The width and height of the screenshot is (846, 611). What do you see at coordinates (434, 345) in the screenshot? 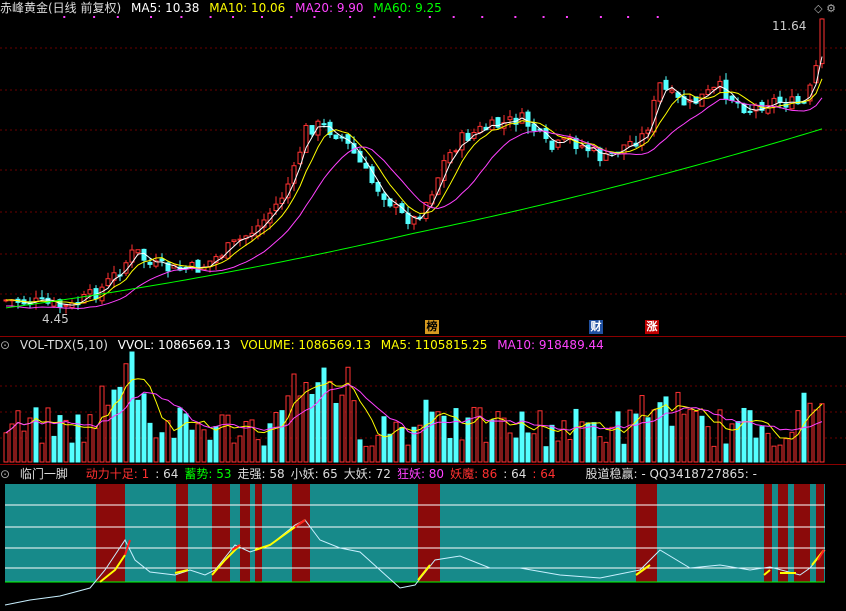
I see `vol-ma5-label: MA5: 1105815.25` at bounding box center [434, 345].